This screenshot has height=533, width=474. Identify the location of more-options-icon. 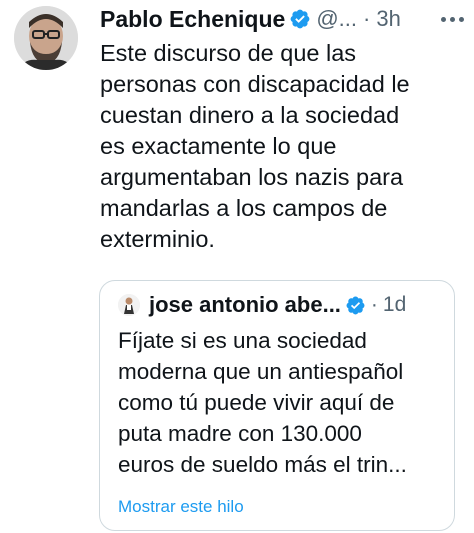
(452, 19).